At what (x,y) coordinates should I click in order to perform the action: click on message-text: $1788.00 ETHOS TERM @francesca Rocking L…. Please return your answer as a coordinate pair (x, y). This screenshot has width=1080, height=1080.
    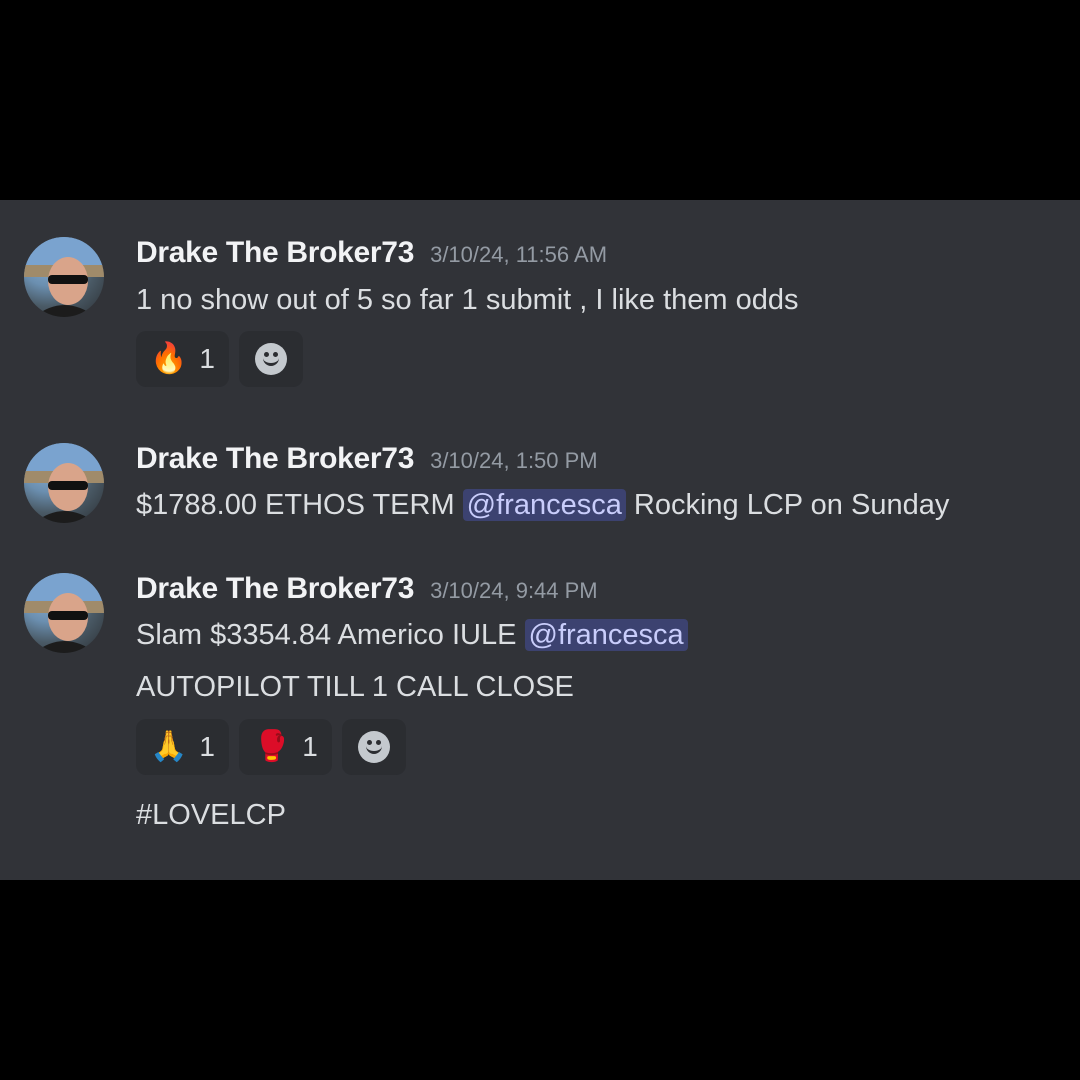
    Looking at the image, I should click on (542, 505).